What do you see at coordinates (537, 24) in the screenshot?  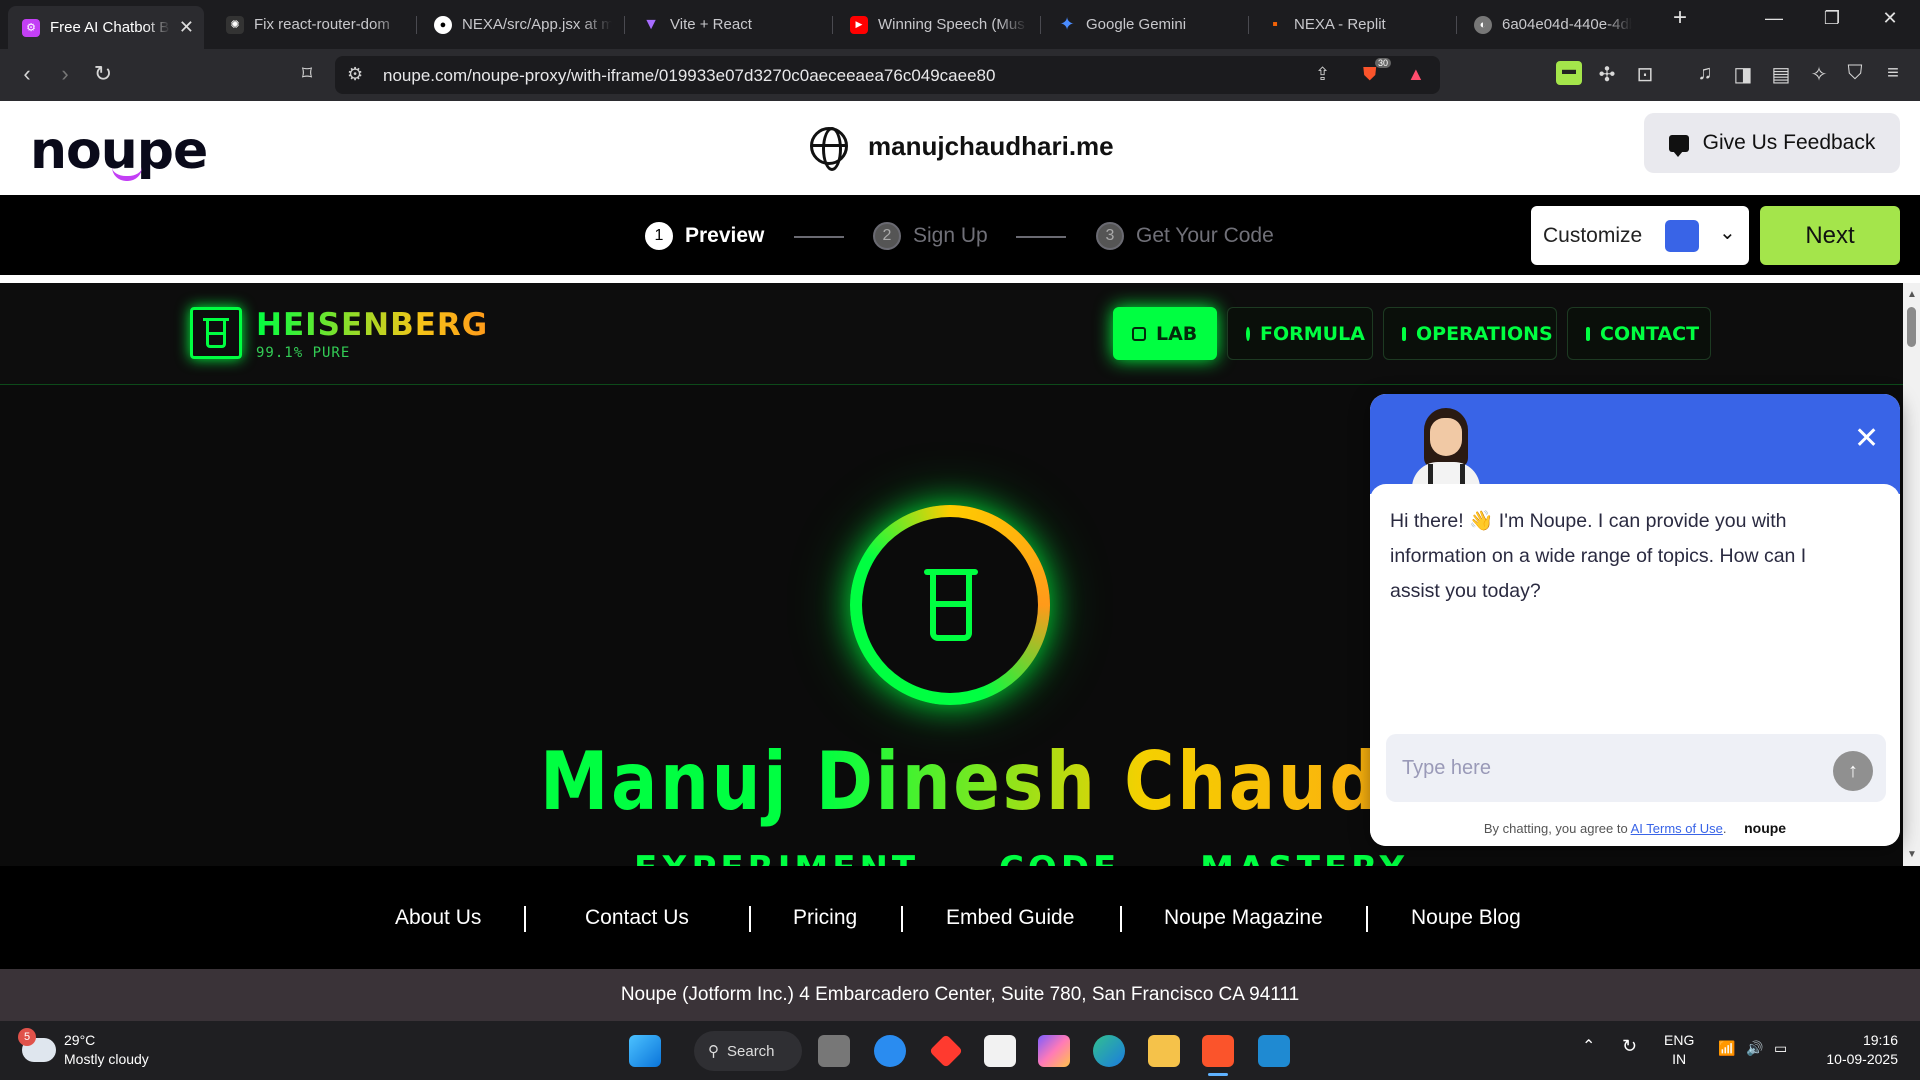 I see `tab-title: NEXA/src/App.jsx at m` at bounding box center [537, 24].